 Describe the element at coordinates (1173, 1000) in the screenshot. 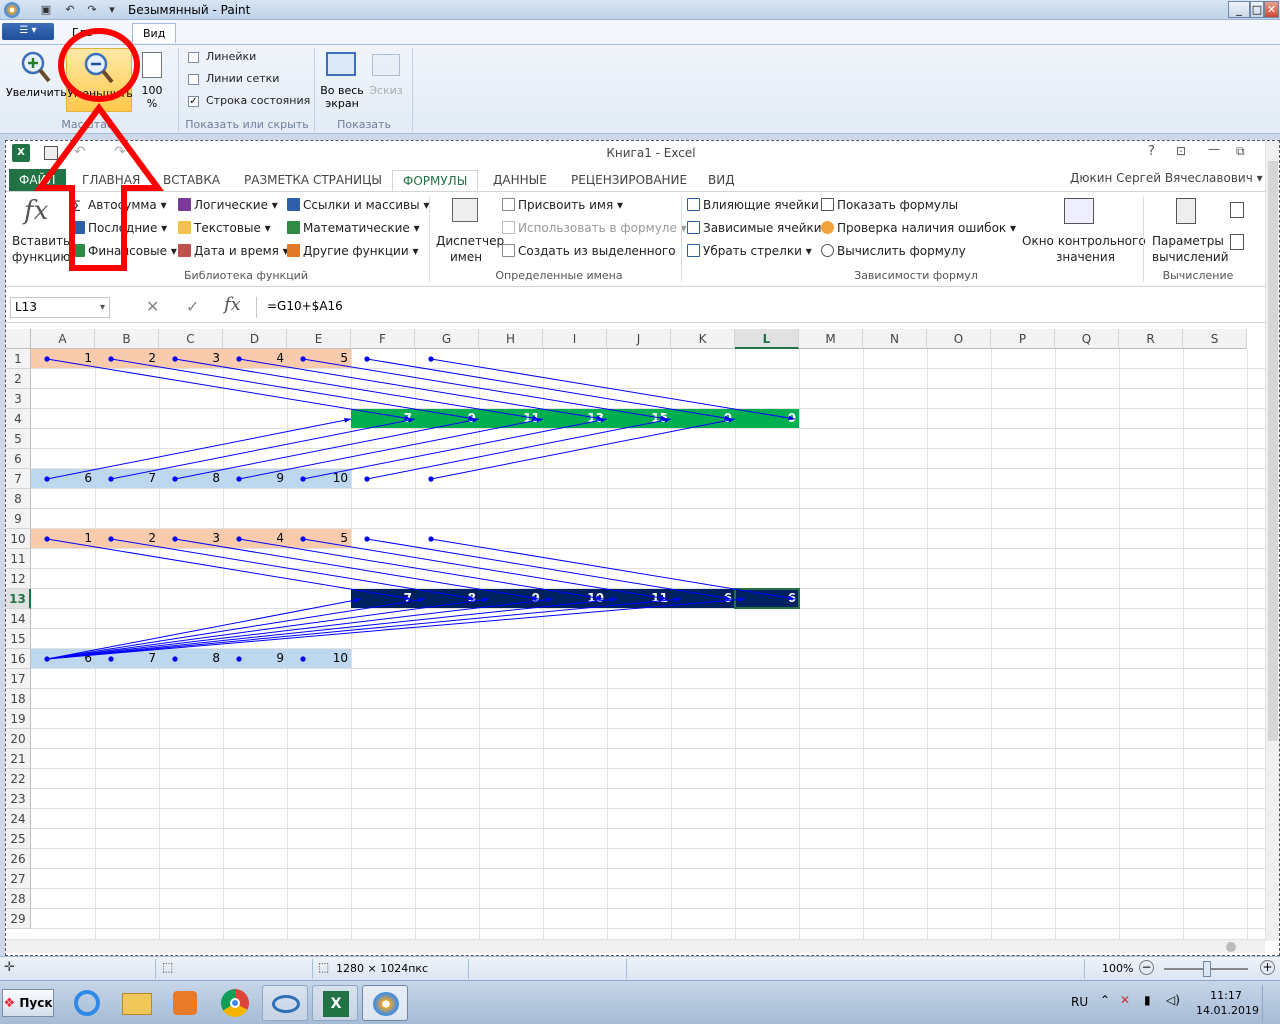

I see `volume-icon: ◁)` at that location.